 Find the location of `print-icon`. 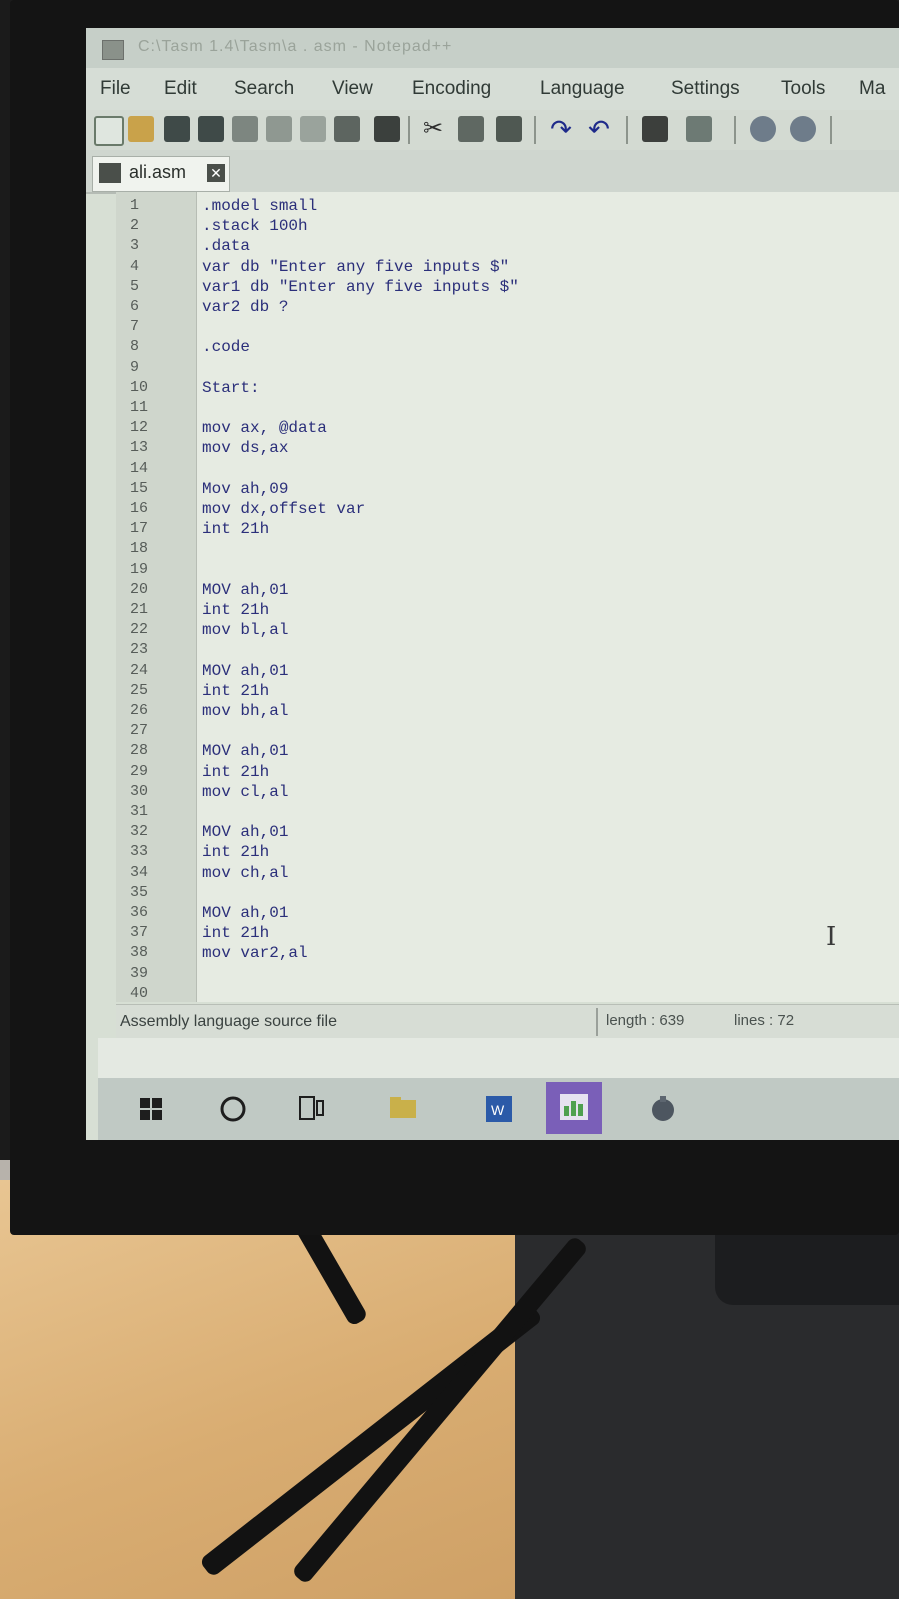

print-icon is located at coordinates (313, 129).